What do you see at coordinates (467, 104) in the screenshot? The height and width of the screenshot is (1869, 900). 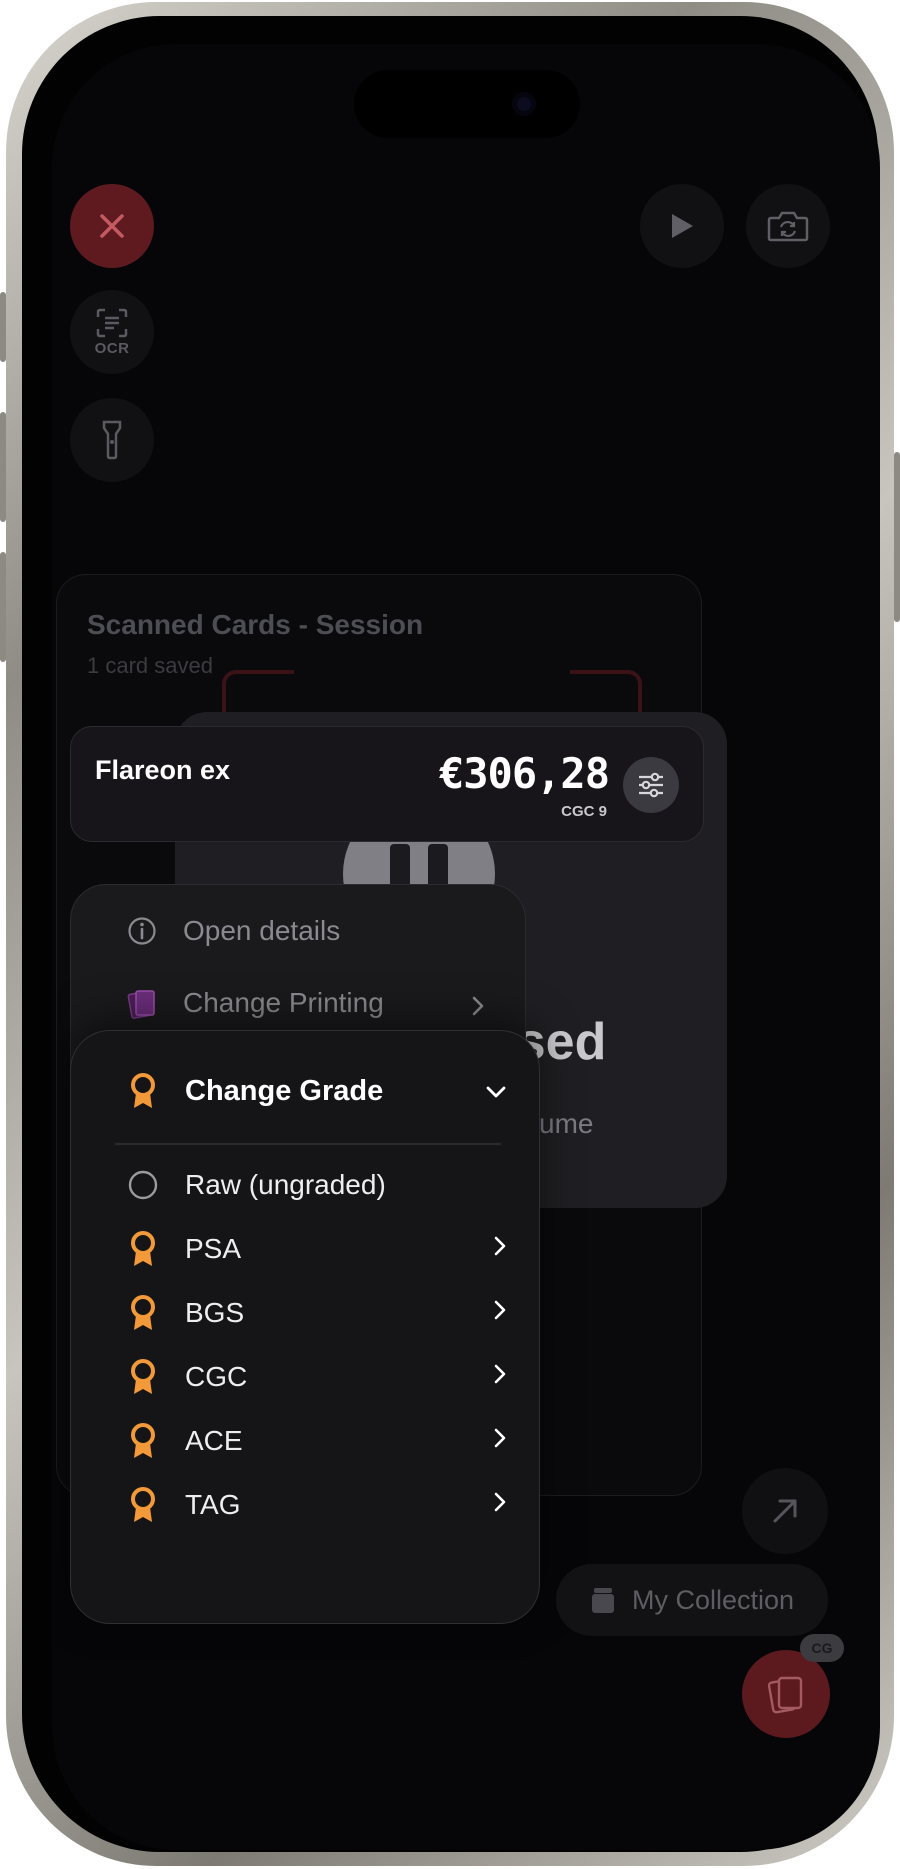 I see `dynamic-island` at bounding box center [467, 104].